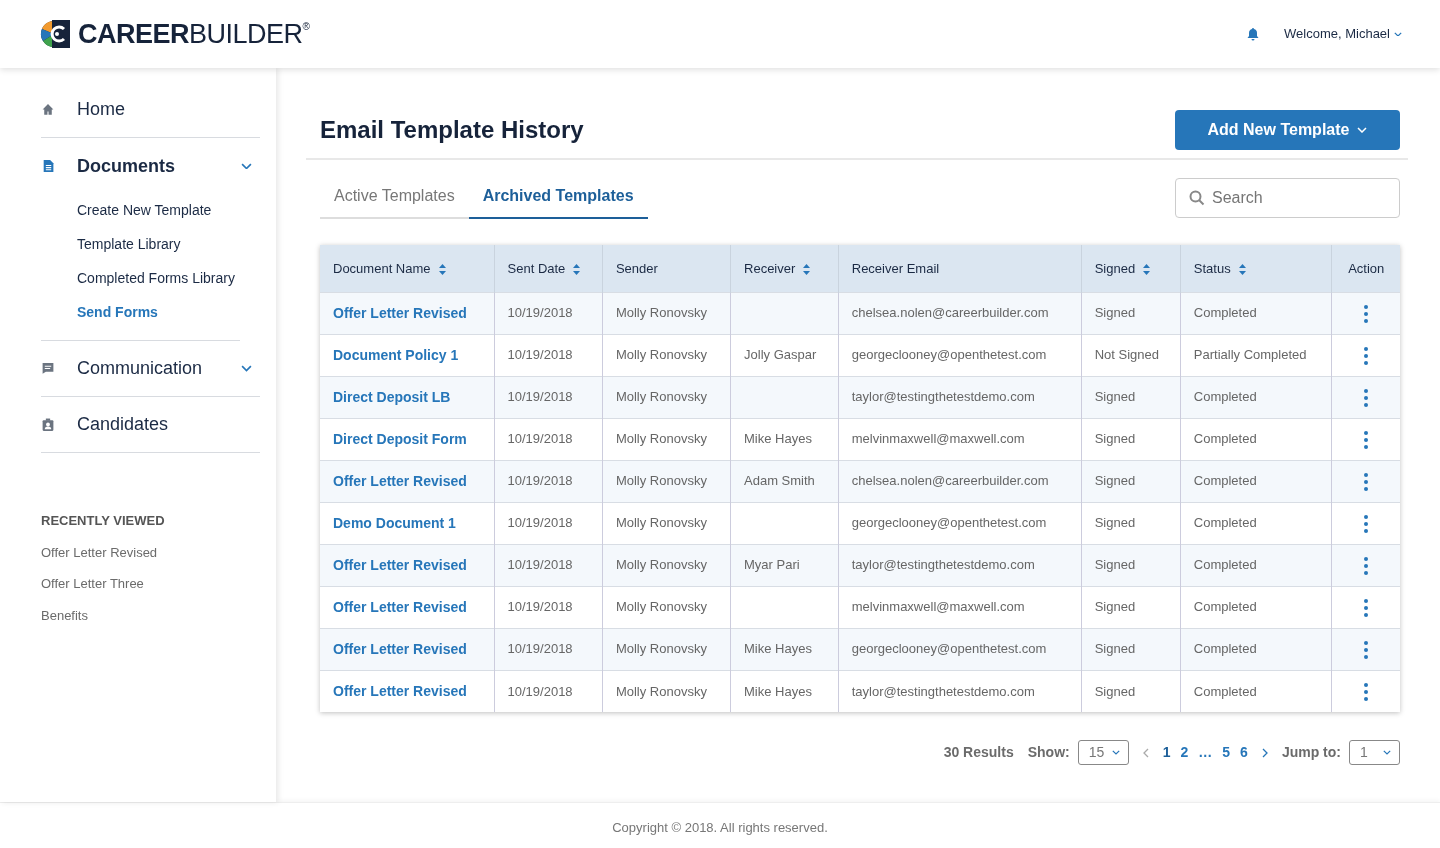 This screenshot has width=1440, height=848. What do you see at coordinates (949, 523) in the screenshot?
I see `table-cell: georgeclooney@openthetest.com` at bounding box center [949, 523].